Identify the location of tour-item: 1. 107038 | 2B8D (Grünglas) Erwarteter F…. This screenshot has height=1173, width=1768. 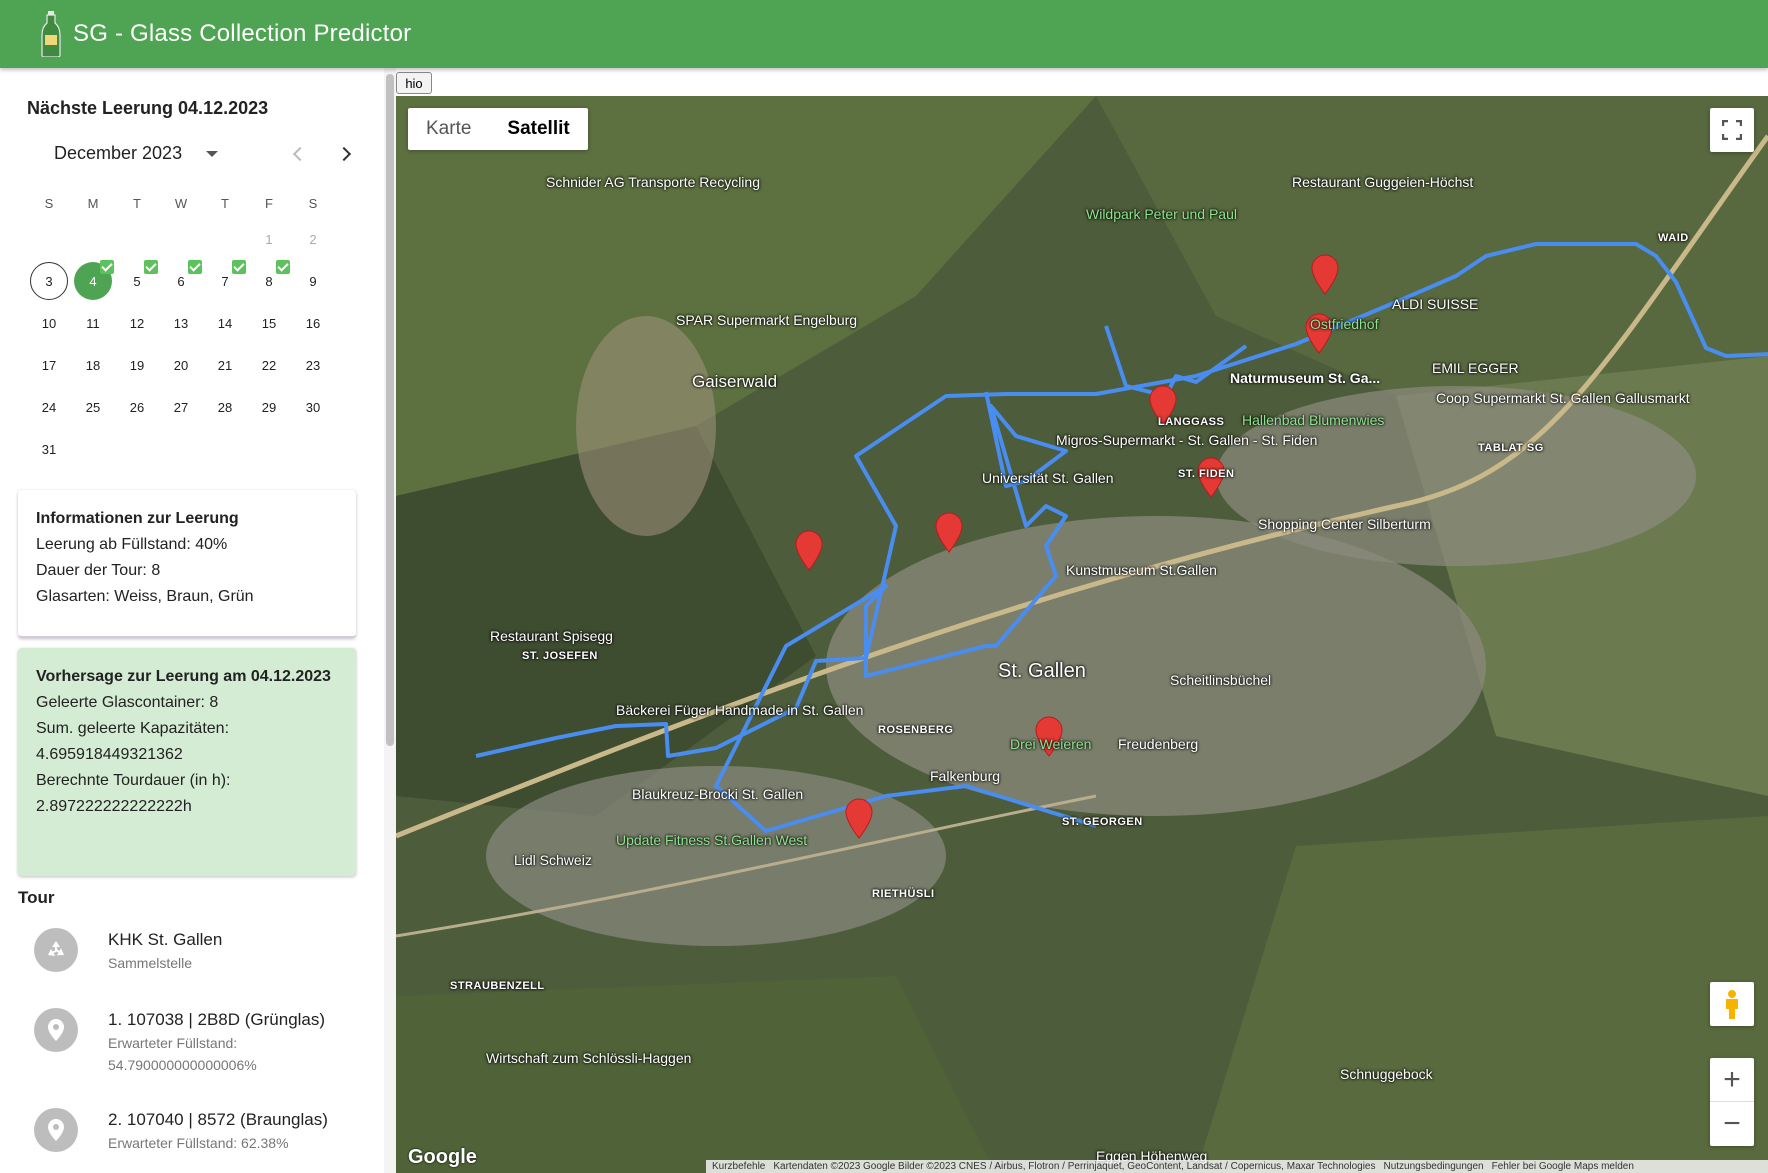
(196, 1042).